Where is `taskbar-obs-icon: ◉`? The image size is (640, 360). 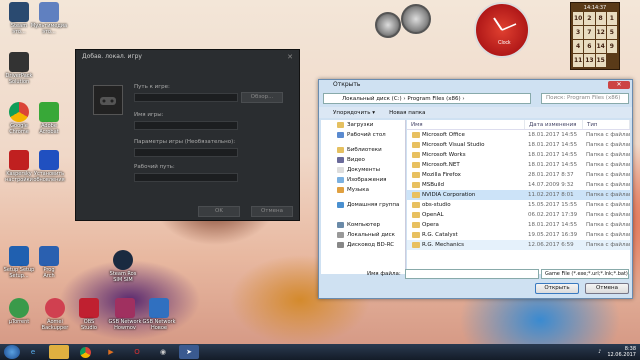
taskbar-obs-icon: ◉ is located at coordinates (163, 352).